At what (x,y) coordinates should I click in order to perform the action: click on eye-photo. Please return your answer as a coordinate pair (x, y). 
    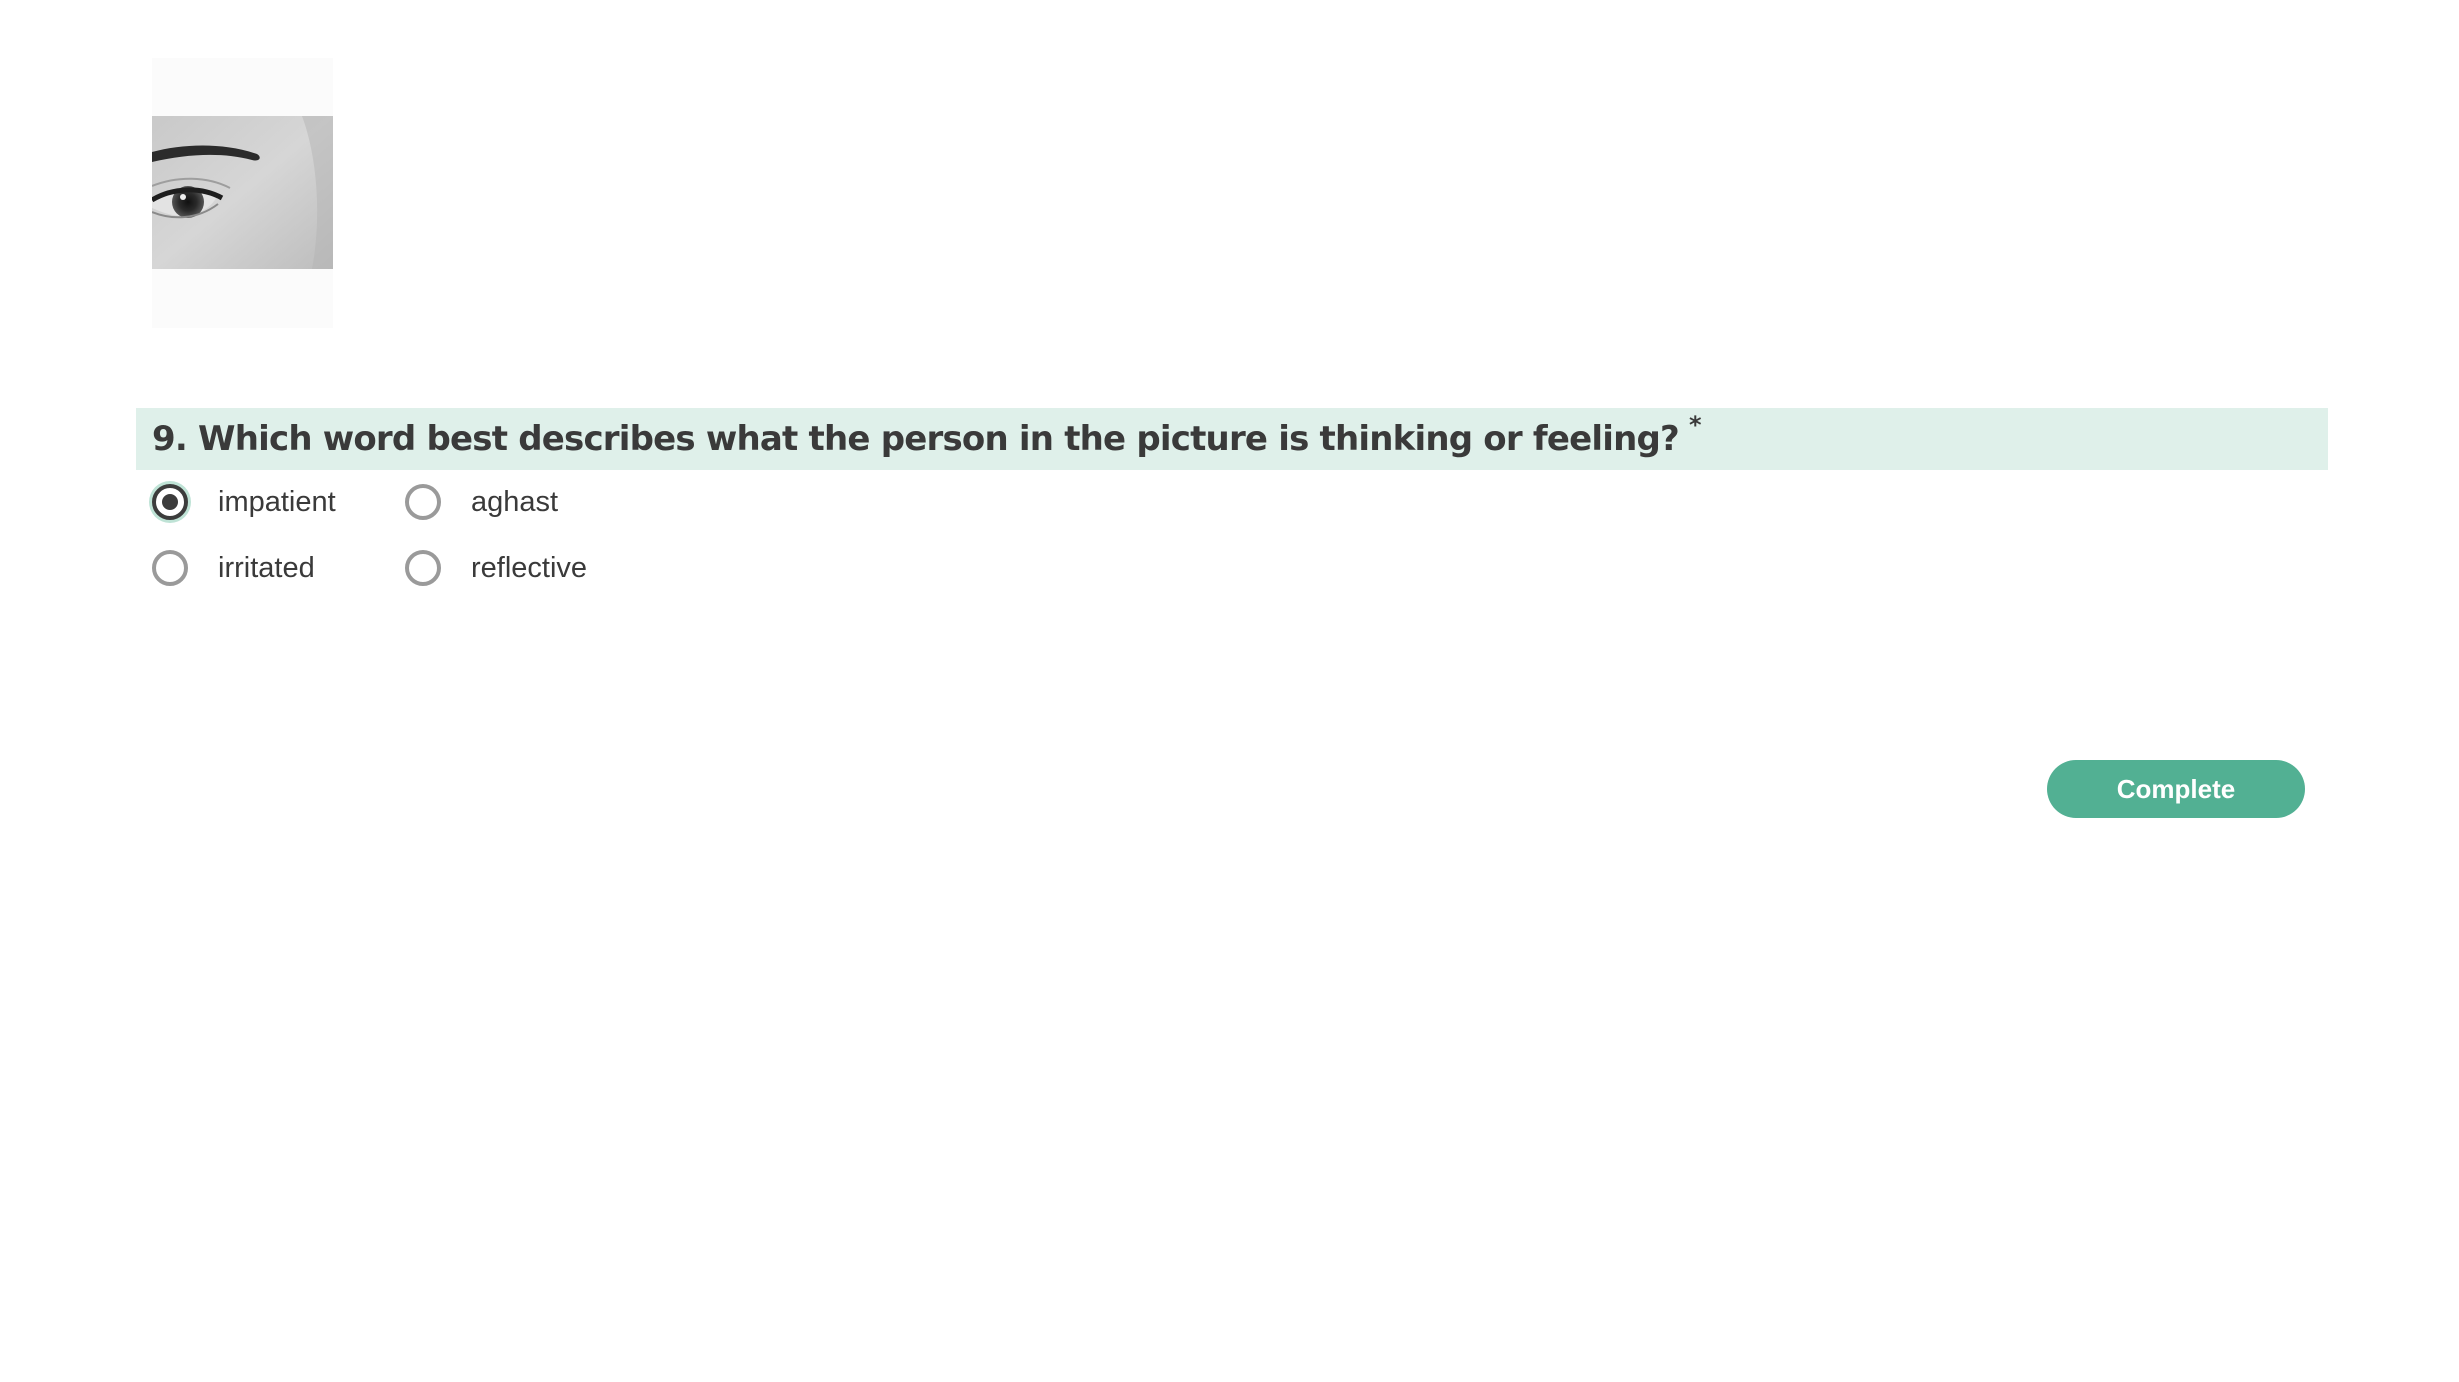
    Looking at the image, I should click on (242, 192).